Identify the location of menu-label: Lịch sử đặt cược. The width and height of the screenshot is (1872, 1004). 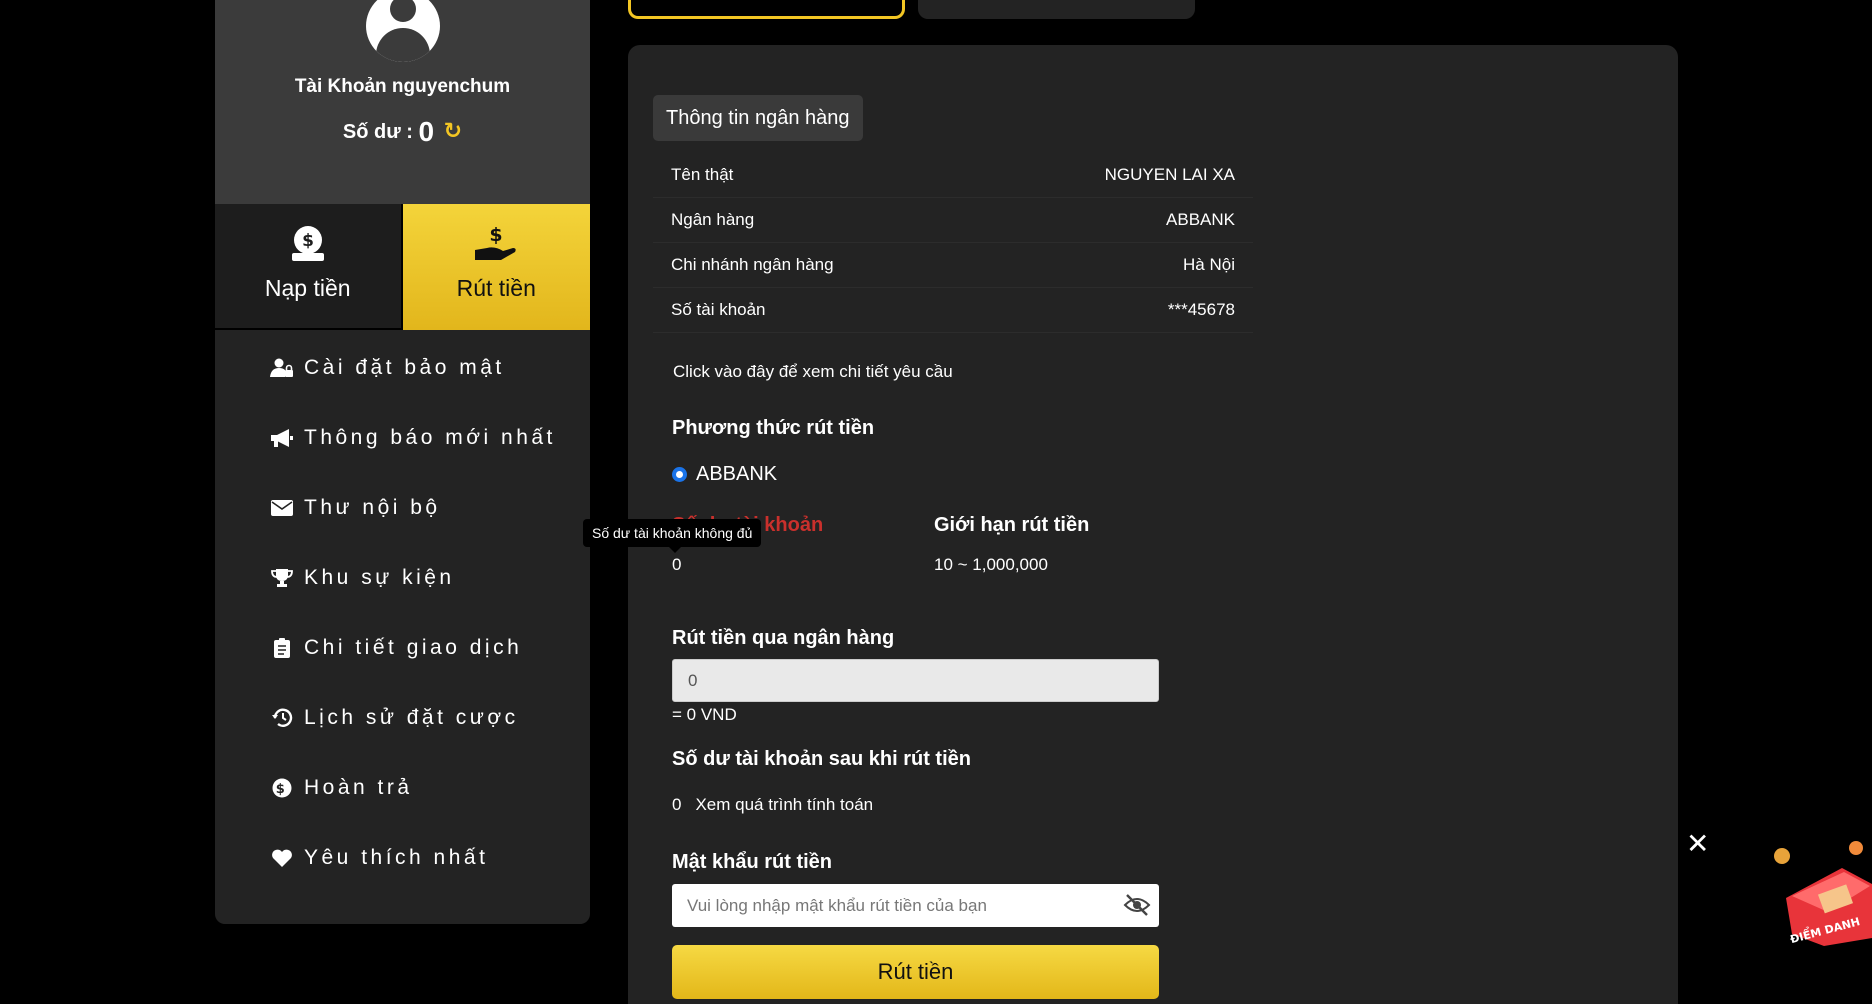
(411, 717).